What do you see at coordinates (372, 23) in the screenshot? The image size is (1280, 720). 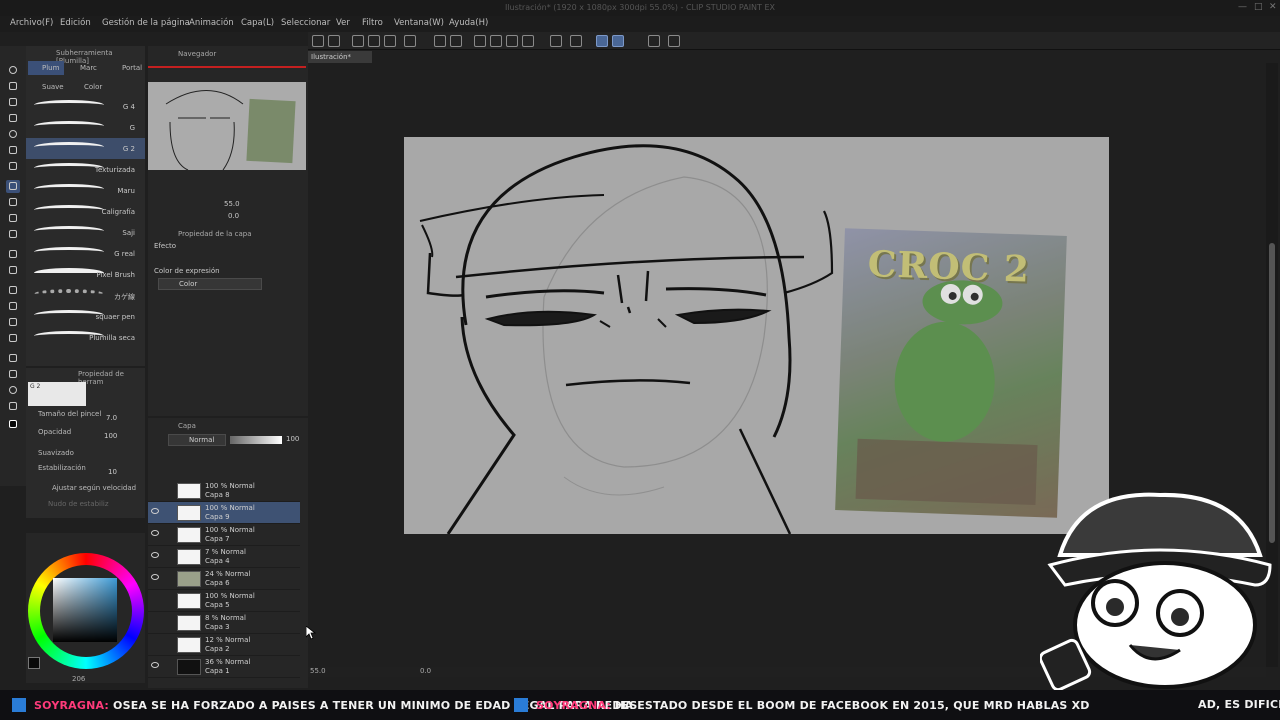 I see `menu-filtro: Filtro` at bounding box center [372, 23].